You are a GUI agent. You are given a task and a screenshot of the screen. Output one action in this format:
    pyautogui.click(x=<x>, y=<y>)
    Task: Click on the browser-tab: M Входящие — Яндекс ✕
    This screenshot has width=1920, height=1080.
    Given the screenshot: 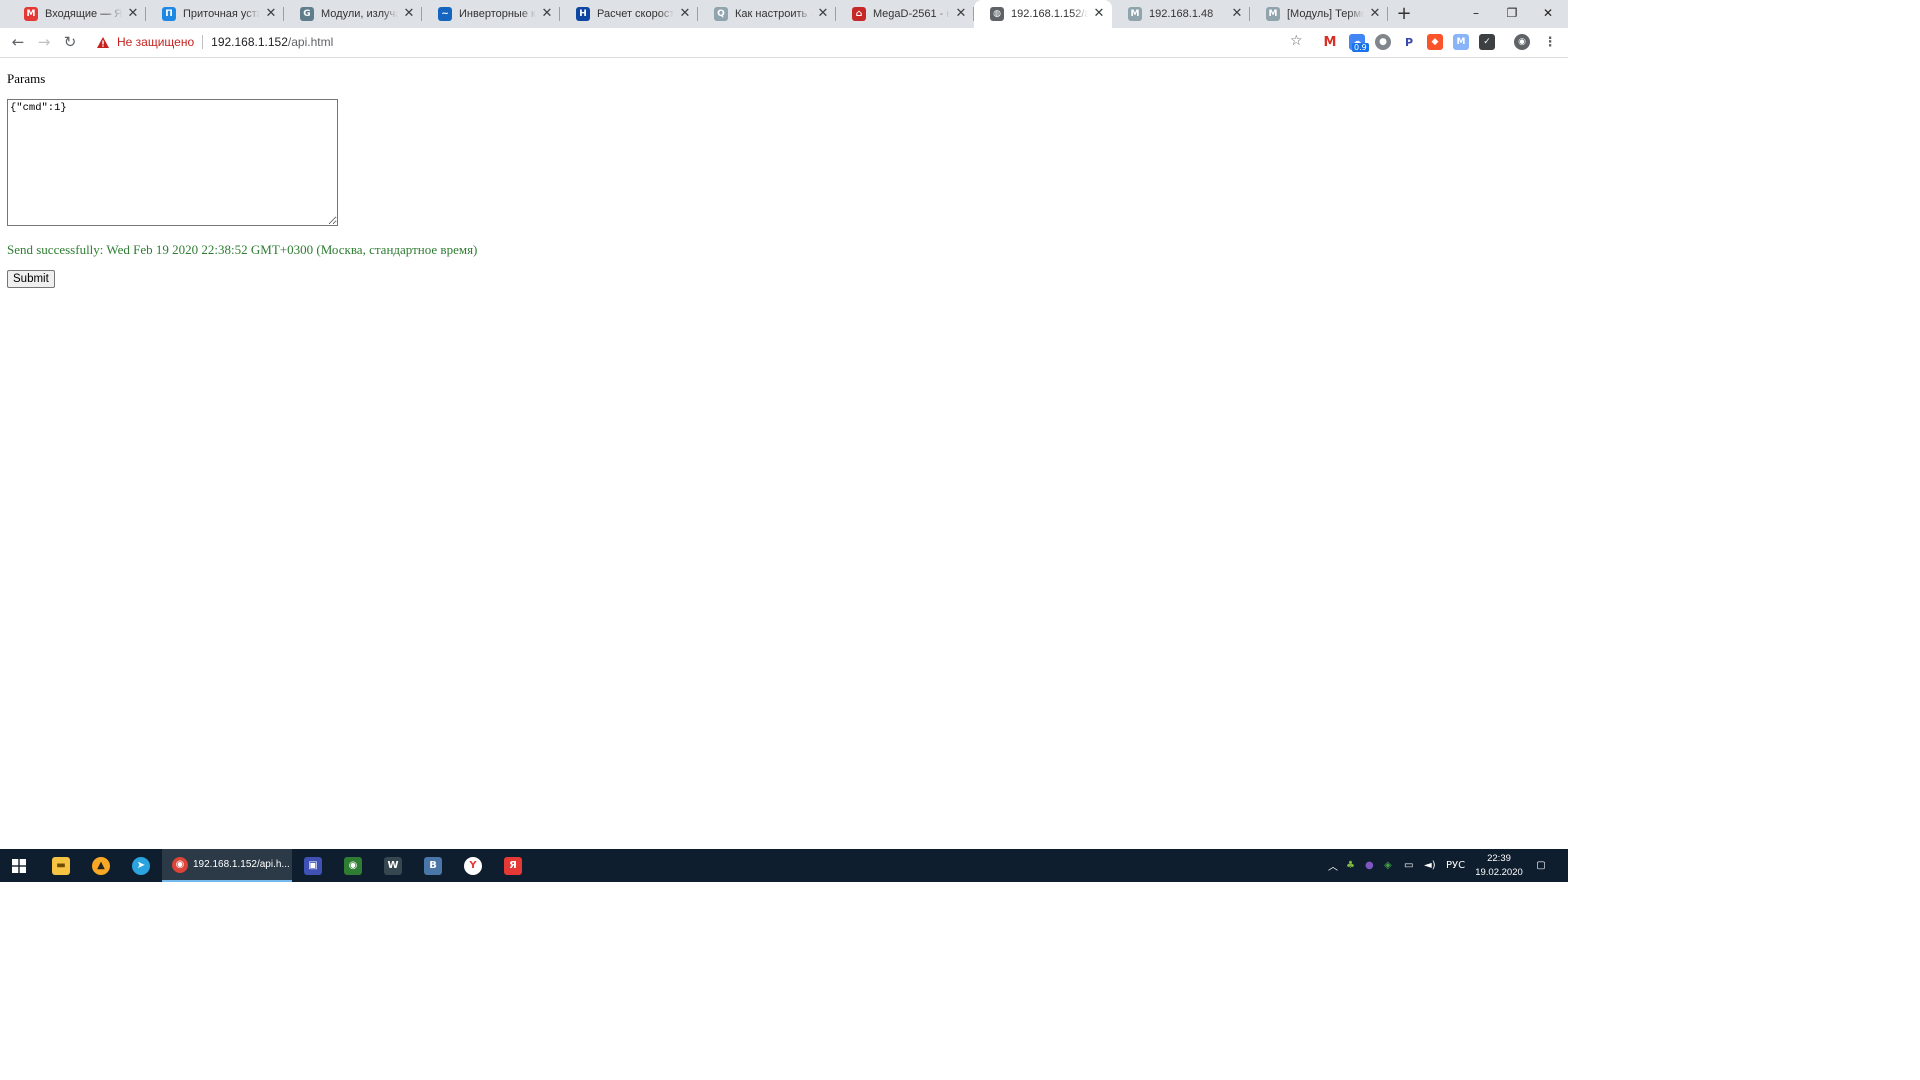 What is the action you would take?
    pyautogui.click(x=77, y=14)
    